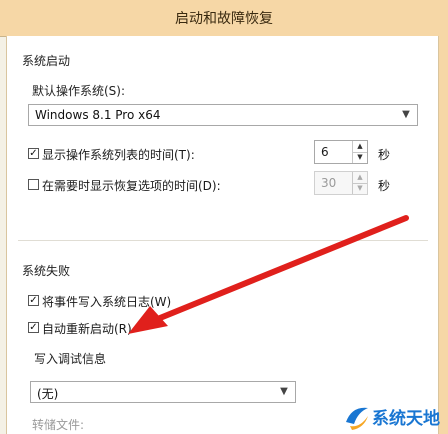  What do you see at coordinates (58, 425) in the screenshot?
I see `dump-file-label: 转储文件:` at bounding box center [58, 425].